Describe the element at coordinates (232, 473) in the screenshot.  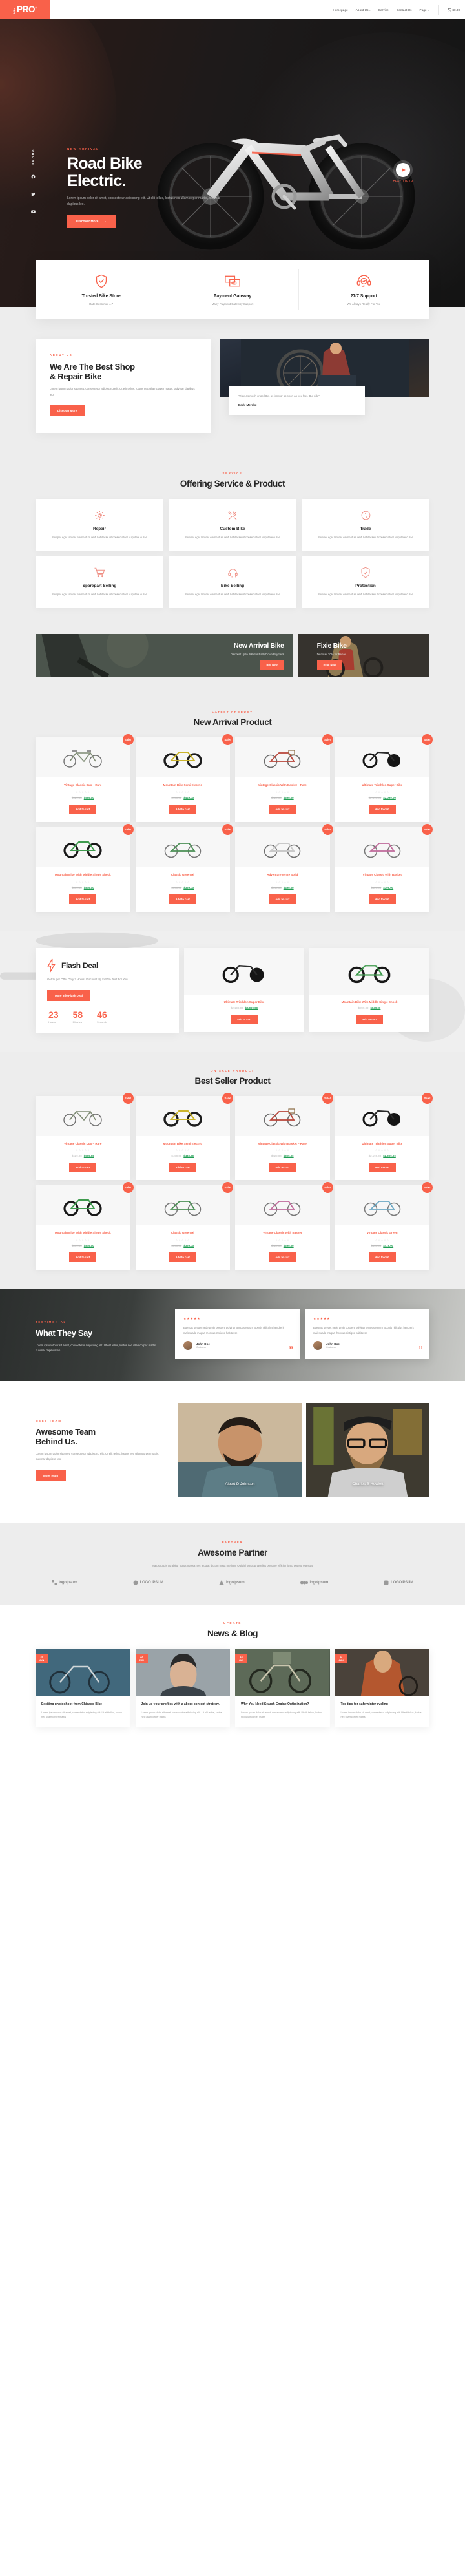
I see `services-eyebrow: SERVICE` at that location.